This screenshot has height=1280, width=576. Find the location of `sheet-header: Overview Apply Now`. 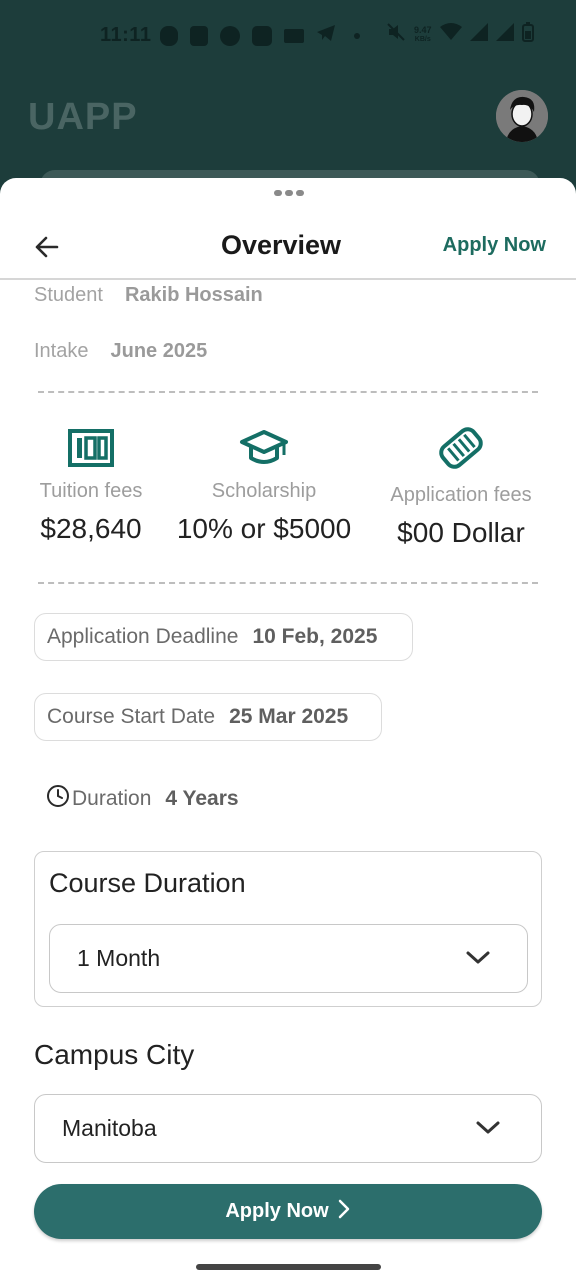

sheet-header: Overview Apply Now is located at coordinates (288, 248).